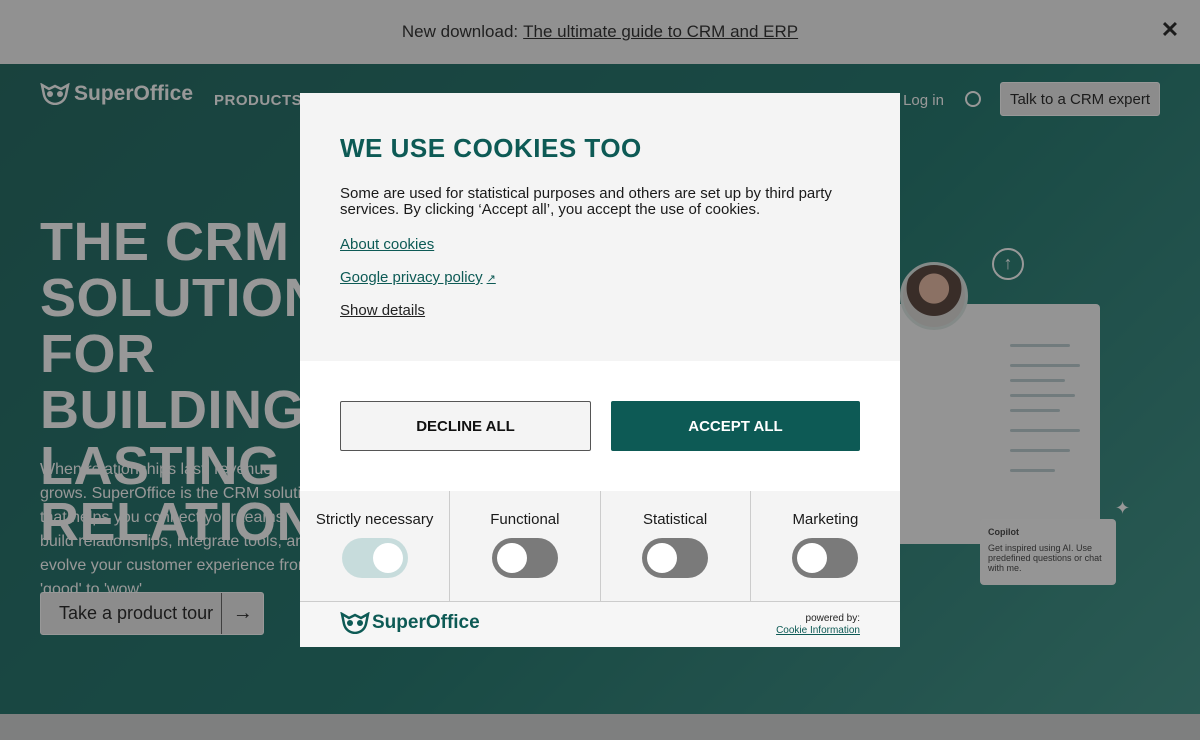  What do you see at coordinates (465, 426) in the screenshot?
I see `decline-all-button: DECLINE ALL` at bounding box center [465, 426].